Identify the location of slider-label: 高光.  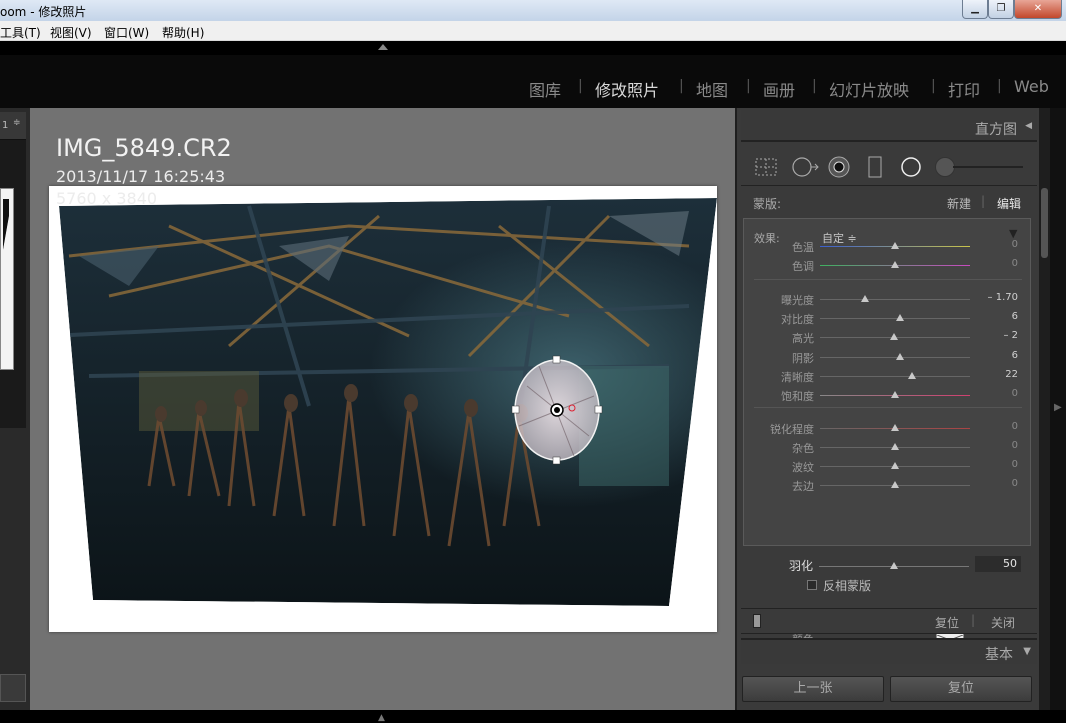
(803, 338).